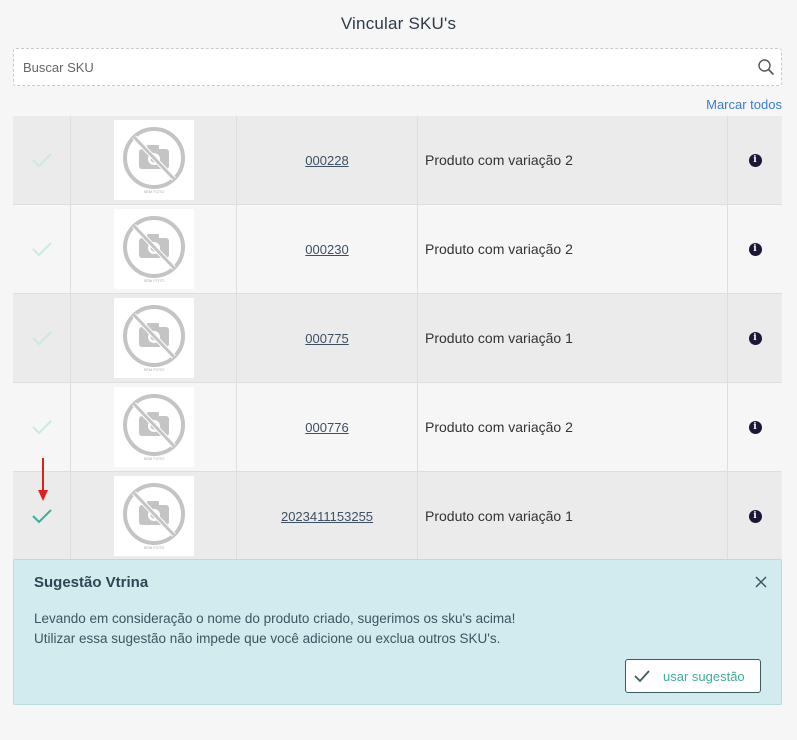 This screenshot has width=797, height=740. What do you see at coordinates (43, 479) in the screenshot?
I see `red-arrow-indicator` at bounding box center [43, 479].